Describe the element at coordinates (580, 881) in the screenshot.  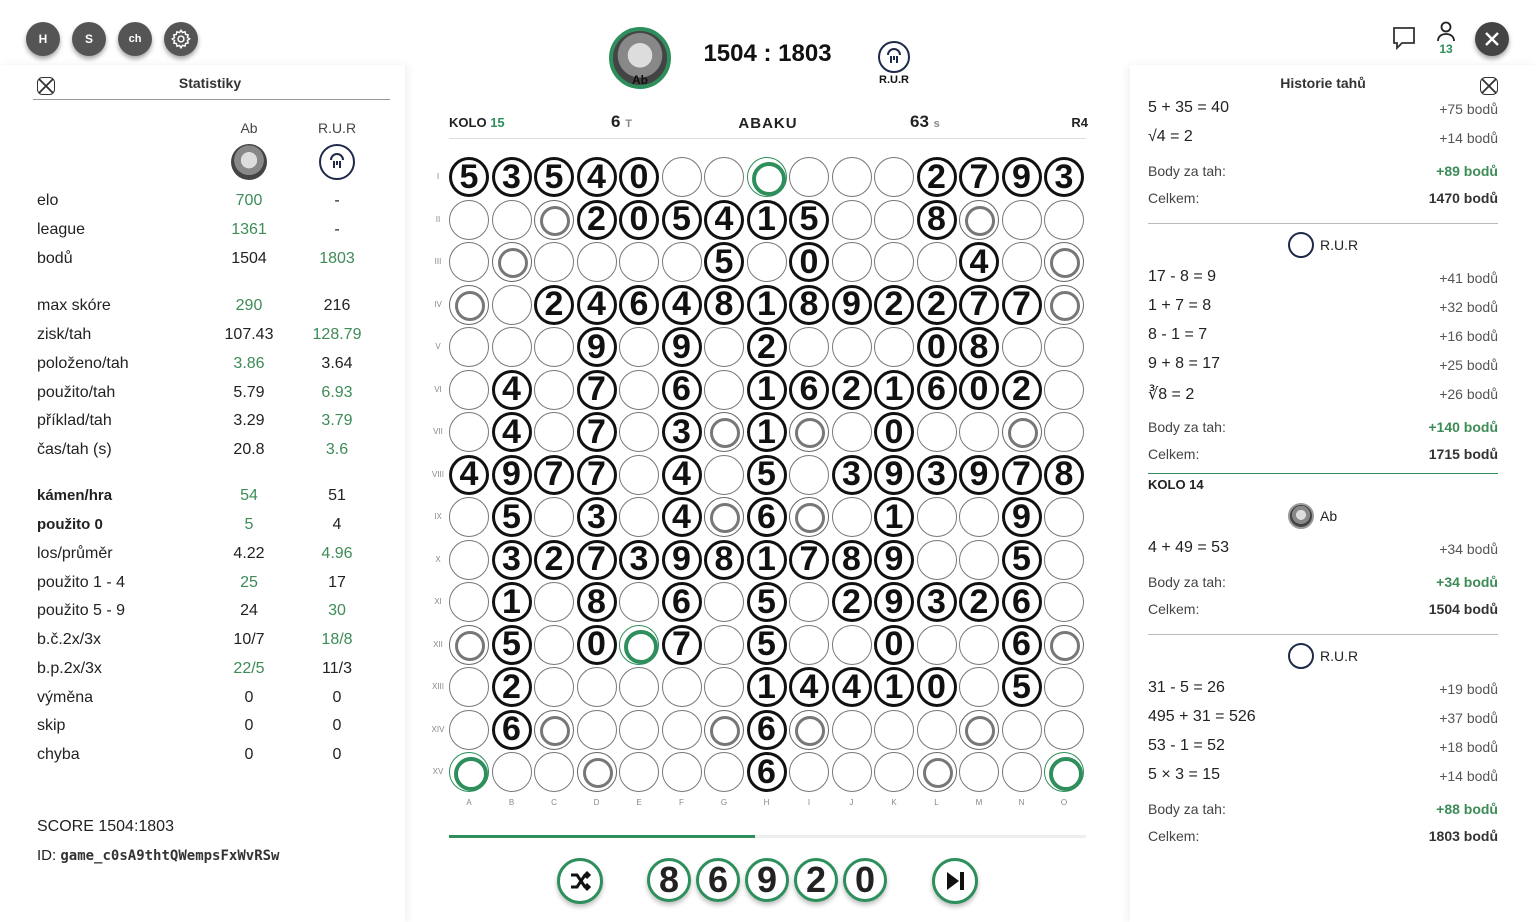
I see `shuffle-button` at that location.